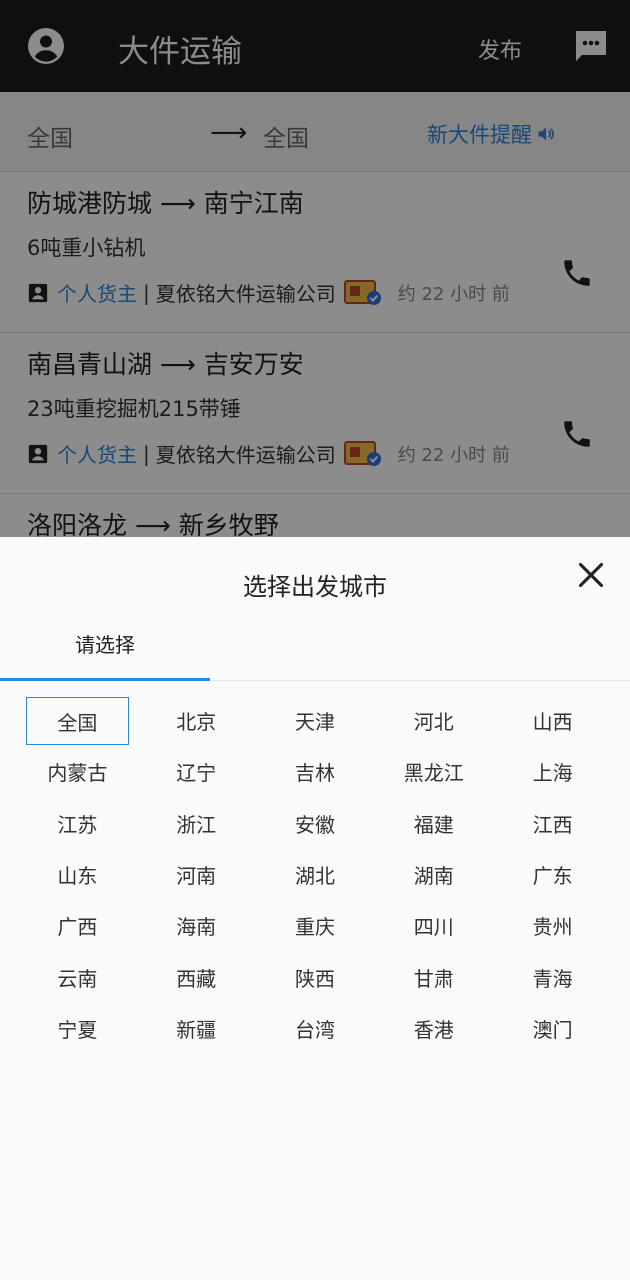  Describe the element at coordinates (433, 1028) in the screenshot. I see `city-option: 香港` at that location.